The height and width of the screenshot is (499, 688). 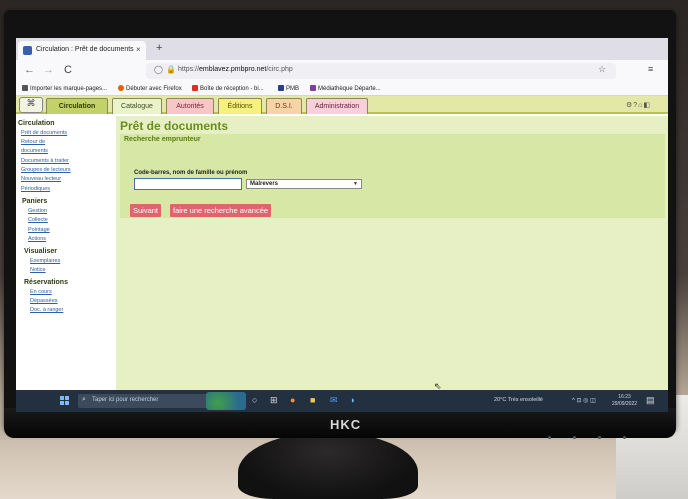 I want to click on taskbar-search-placeholder: Taper ici pour rechercher, so click(x=125, y=400).